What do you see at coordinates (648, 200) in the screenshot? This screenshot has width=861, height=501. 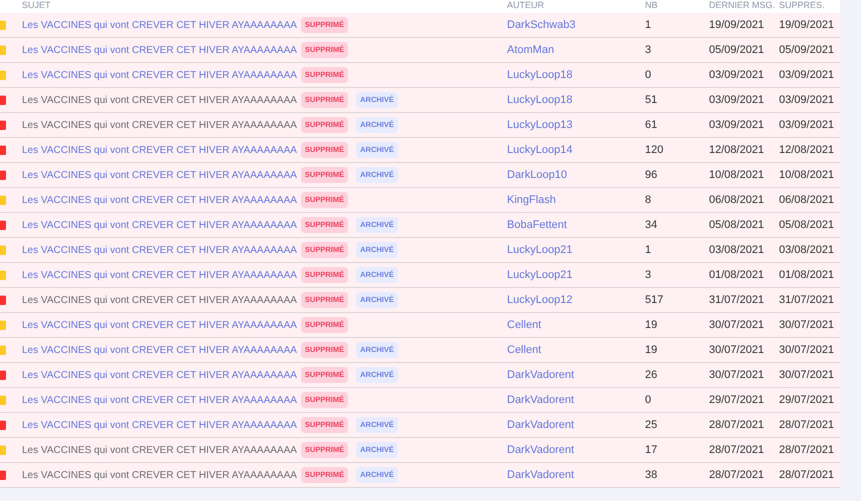 I see `reply-count: 8` at bounding box center [648, 200].